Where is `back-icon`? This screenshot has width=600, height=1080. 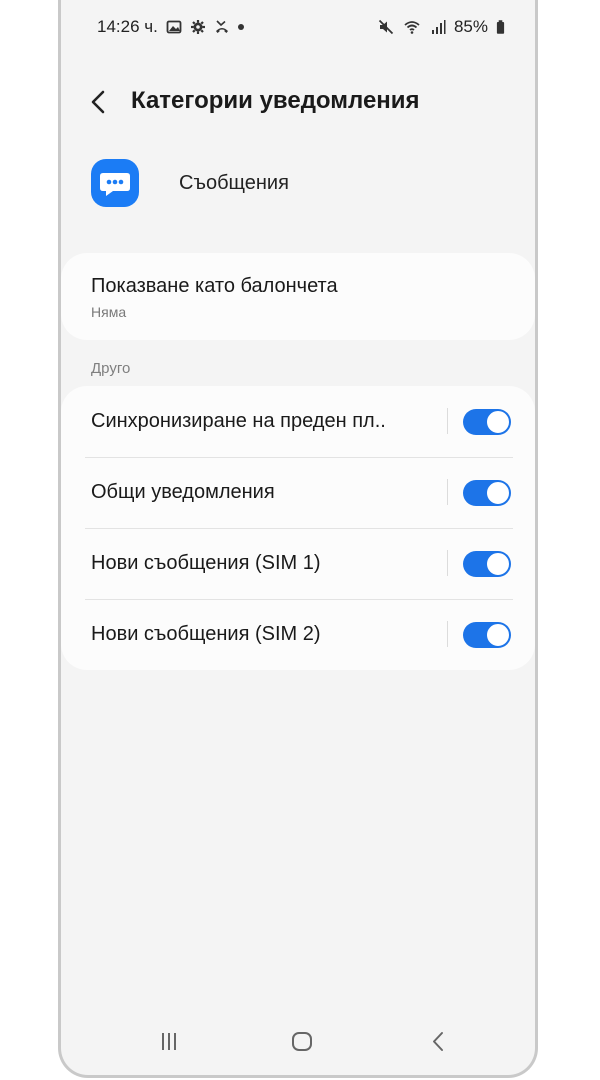 back-icon is located at coordinates (438, 1042).